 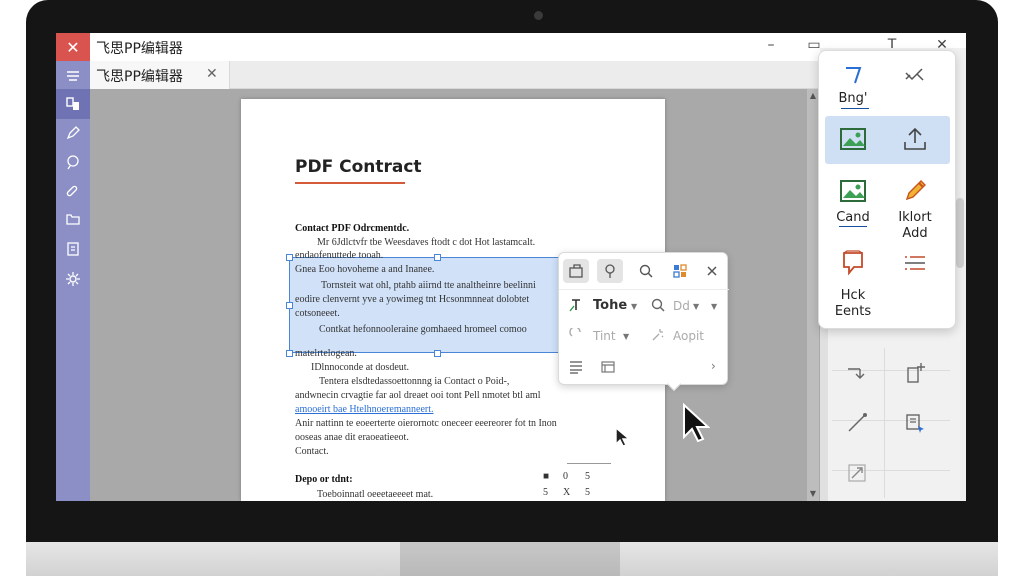 What do you see at coordinates (538, 15) in the screenshot?
I see `webcam` at bounding box center [538, 15].